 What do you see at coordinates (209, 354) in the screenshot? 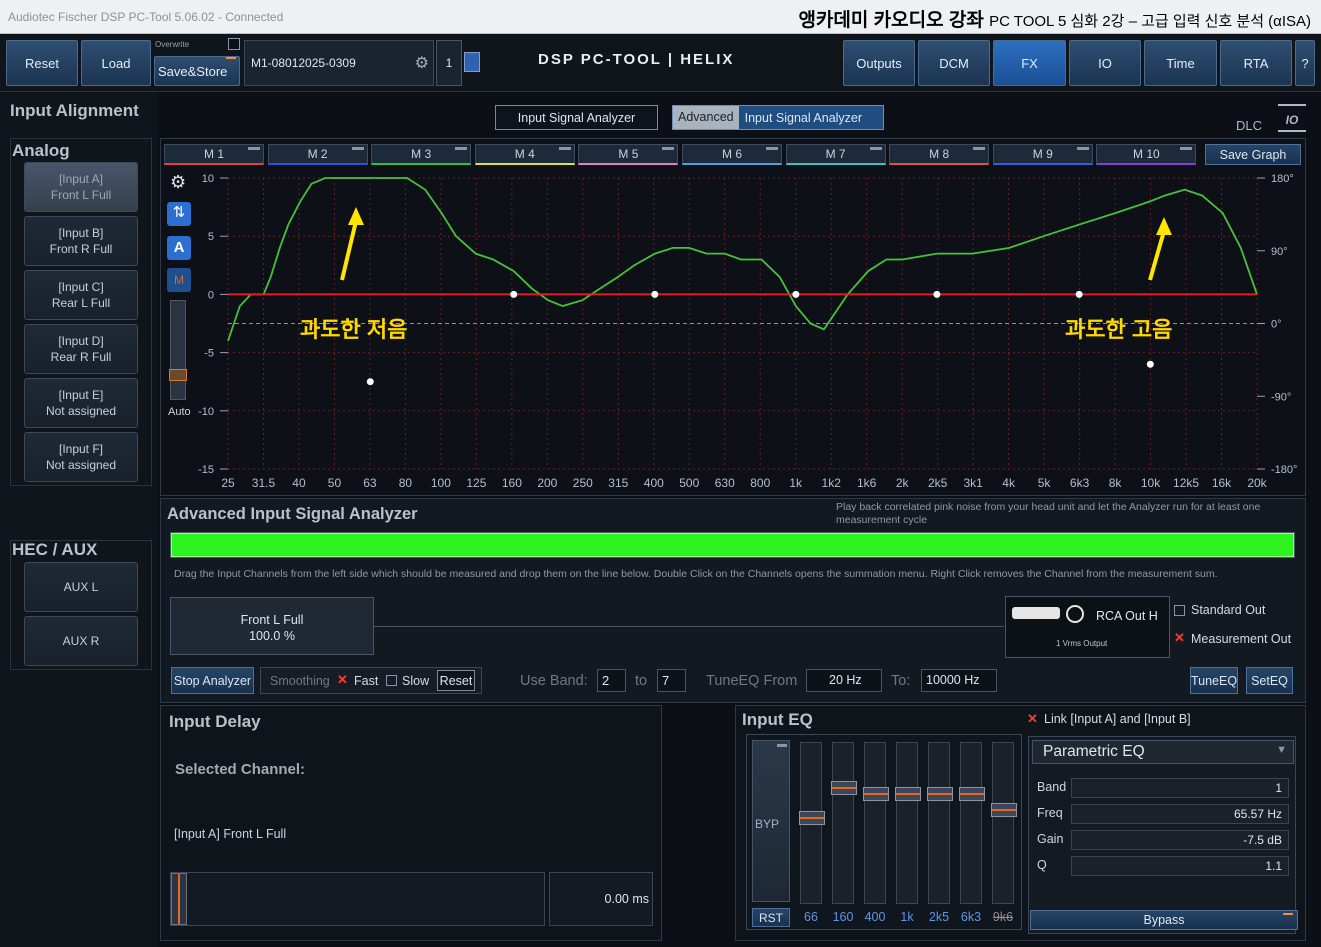
I see `y-tick-label: -5` at bounding box center [209, 354].